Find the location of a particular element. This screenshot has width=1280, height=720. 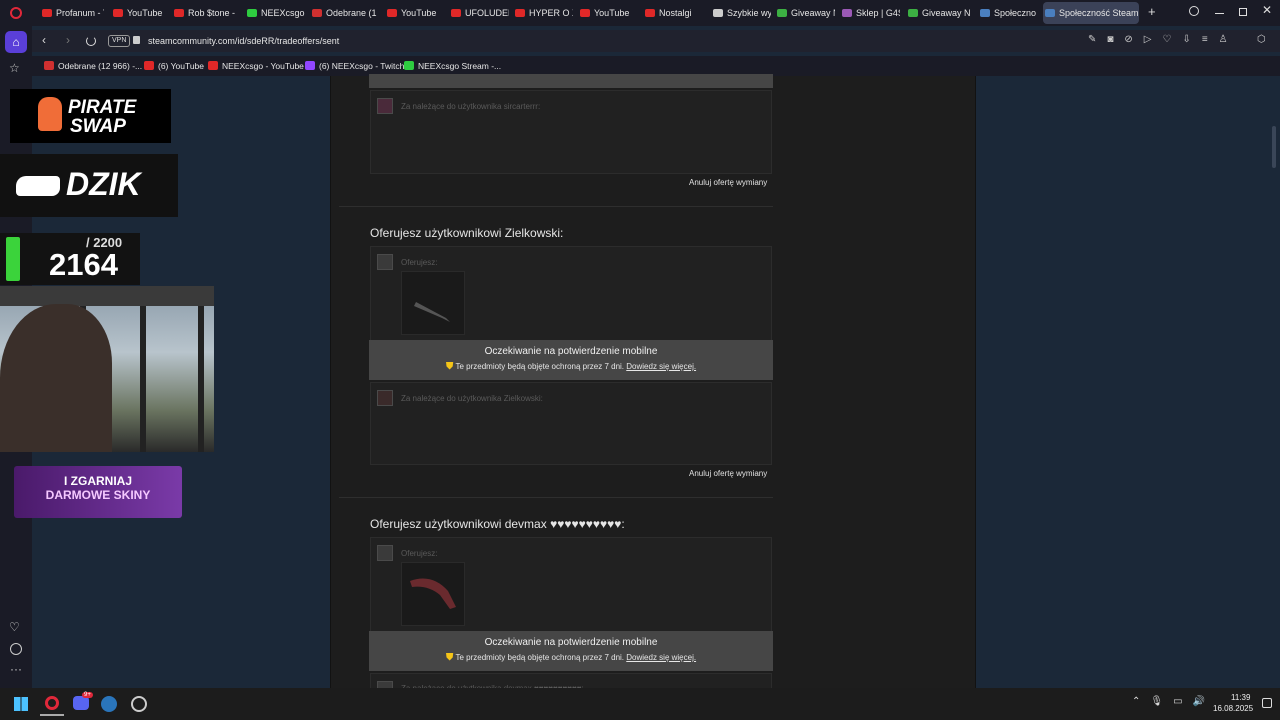

tab: UFOLUDEK S is located at coordinates (479, 13).